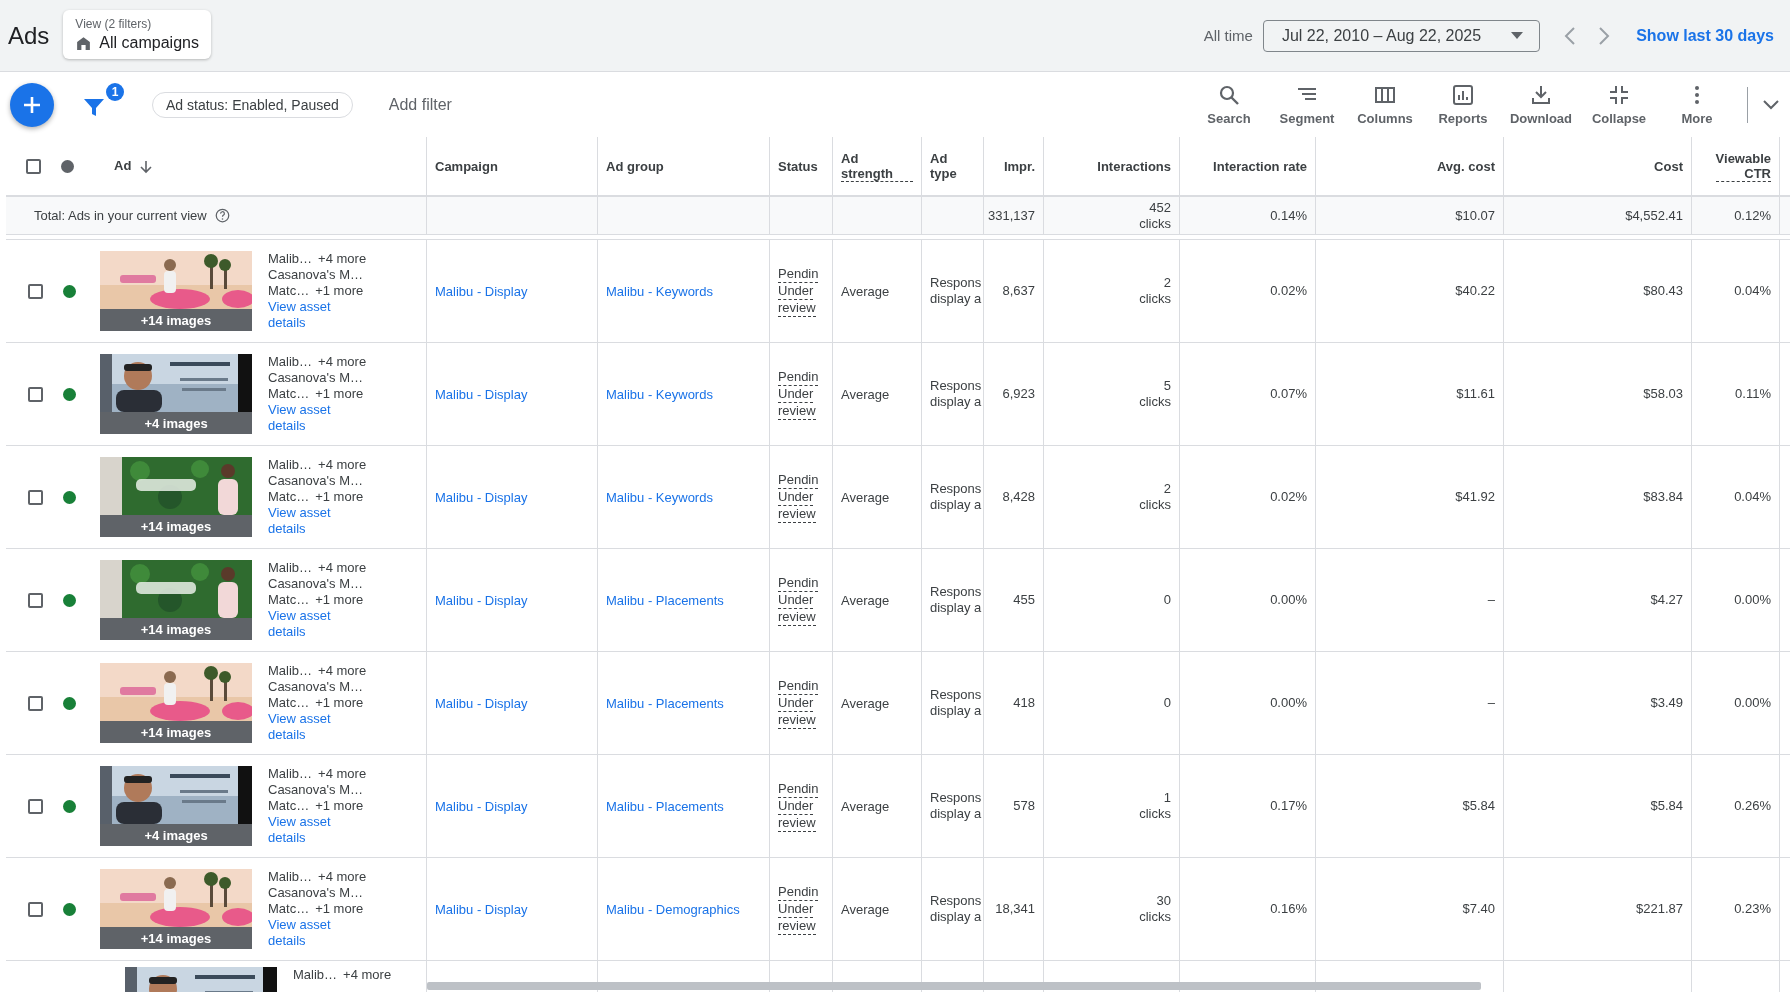 This screenshot has width=1790, height=992. What do you see at coordinates (635, 166) in the screenshot?
I see `column-header: Ad group` at bounding box center [635, 166].